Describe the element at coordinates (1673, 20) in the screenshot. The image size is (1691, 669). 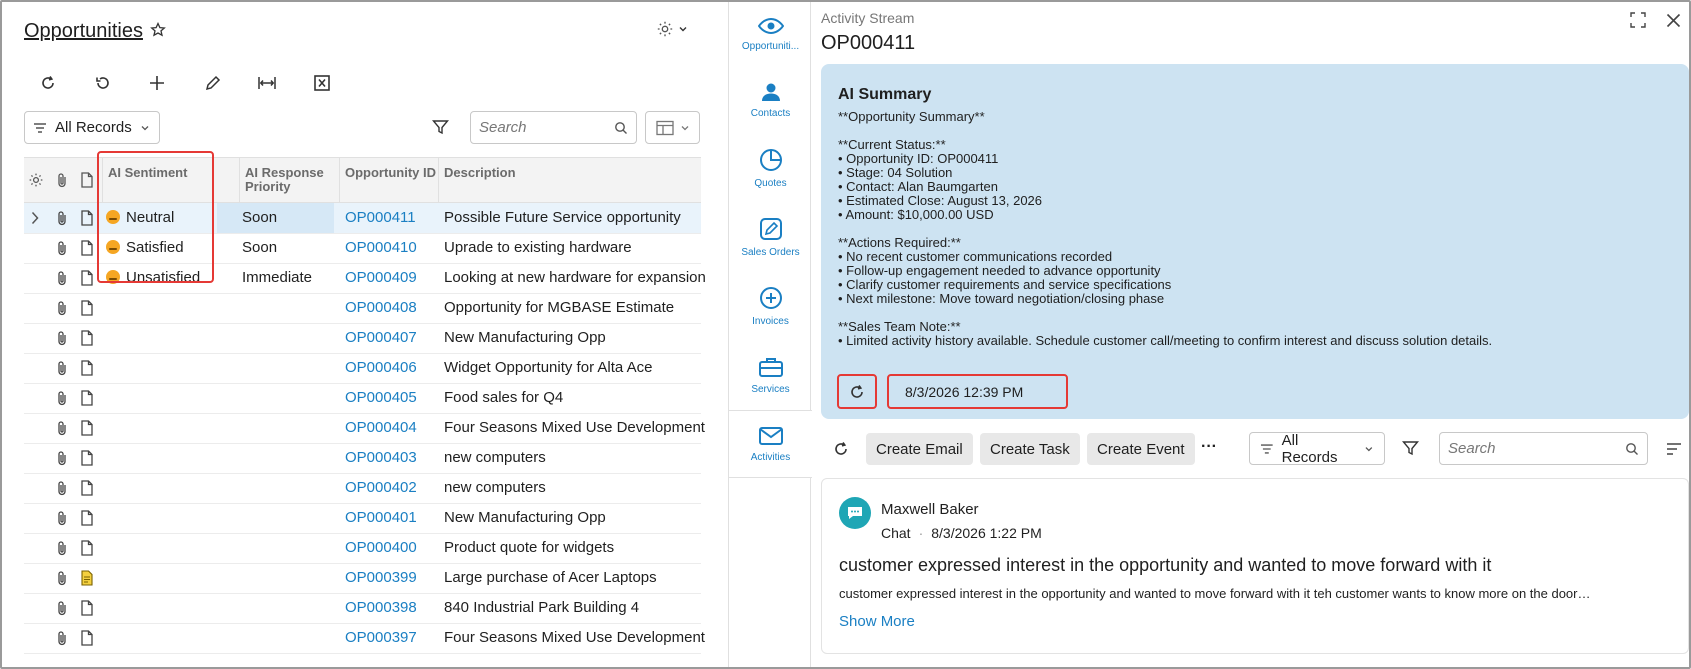
I see `close-button` at that location.